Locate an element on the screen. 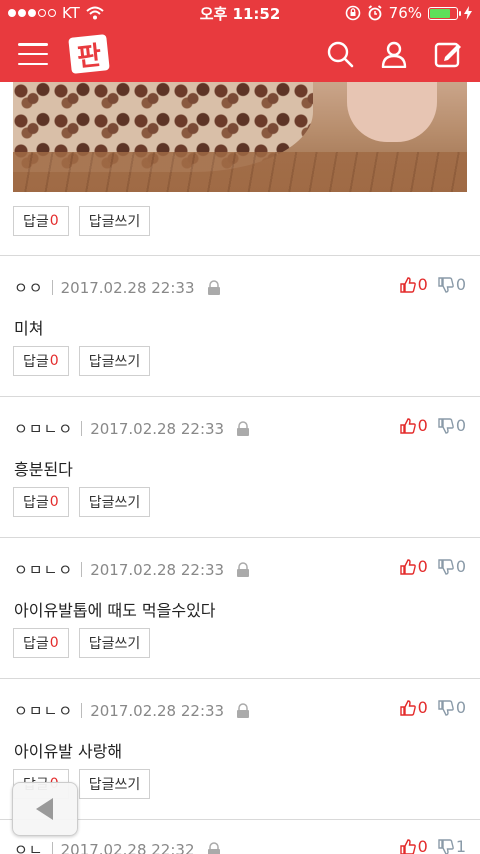 Image resolution: width=480 pixels, height=854 pixels. downvote-button: 1 is located at coordinates (452, 845).